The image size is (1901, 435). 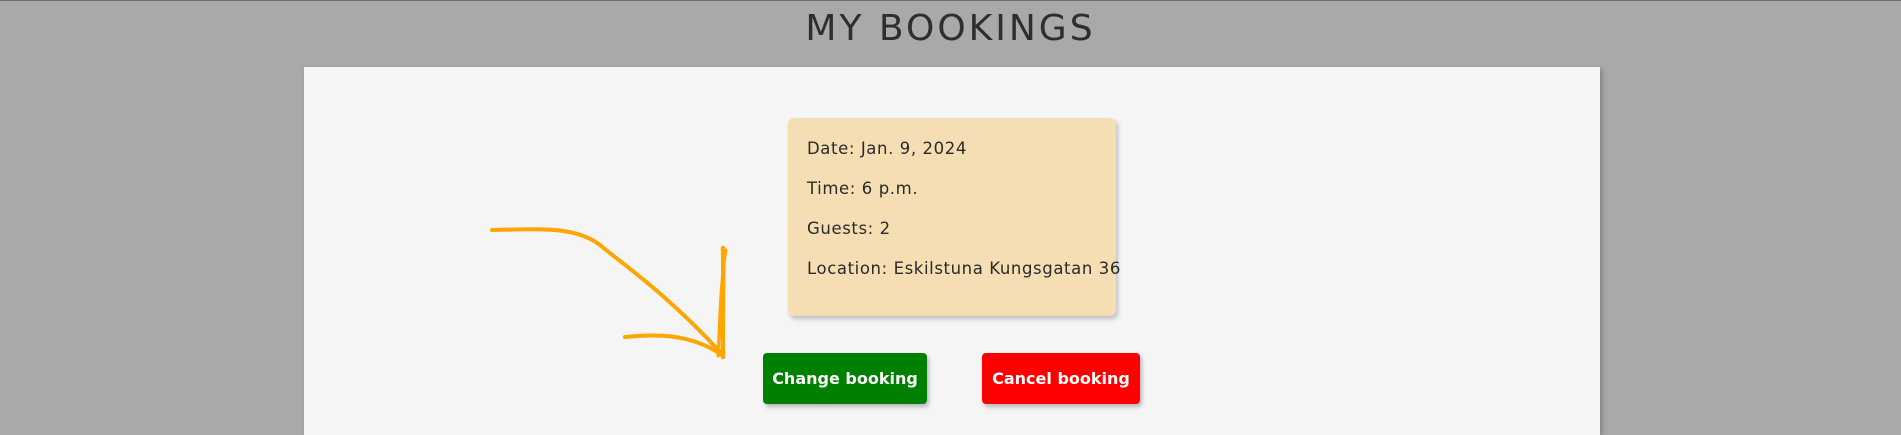 What do you see at coordinates (1061, 378) in the screenshot?
I see `cancel-booking-button: Cancel booking` at bounding box center [1061, 378].